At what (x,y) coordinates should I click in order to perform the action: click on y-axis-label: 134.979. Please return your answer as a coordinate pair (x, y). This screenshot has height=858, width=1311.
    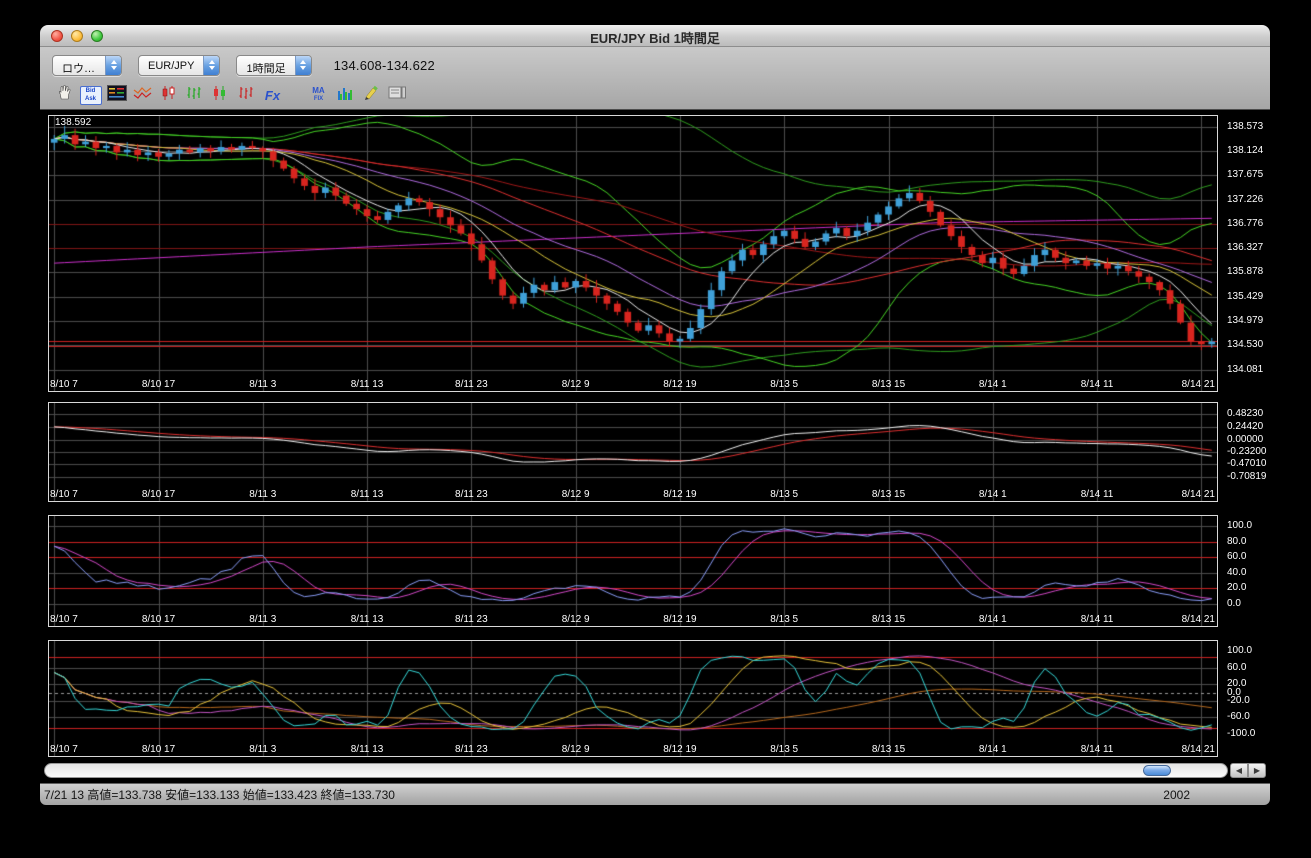
    Looking at the image, I should click on (1245, 321).